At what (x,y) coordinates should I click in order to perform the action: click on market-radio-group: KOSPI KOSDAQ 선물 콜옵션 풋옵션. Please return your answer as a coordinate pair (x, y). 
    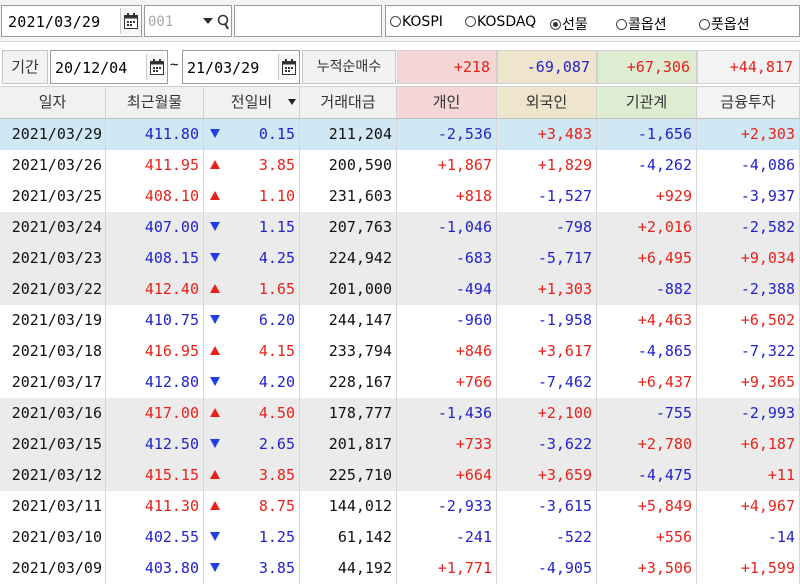
    Looking at the image, I should click on (592, 21).